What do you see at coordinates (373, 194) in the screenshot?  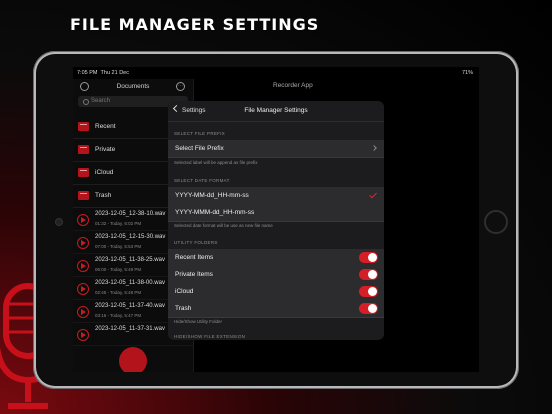 I see `checkmark-icon` at bounding box center [373, 194].